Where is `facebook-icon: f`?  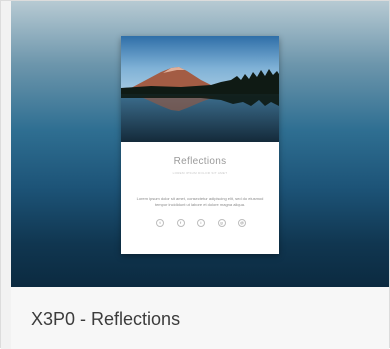
facebook-icon: f is located at coordinates (180, 223).